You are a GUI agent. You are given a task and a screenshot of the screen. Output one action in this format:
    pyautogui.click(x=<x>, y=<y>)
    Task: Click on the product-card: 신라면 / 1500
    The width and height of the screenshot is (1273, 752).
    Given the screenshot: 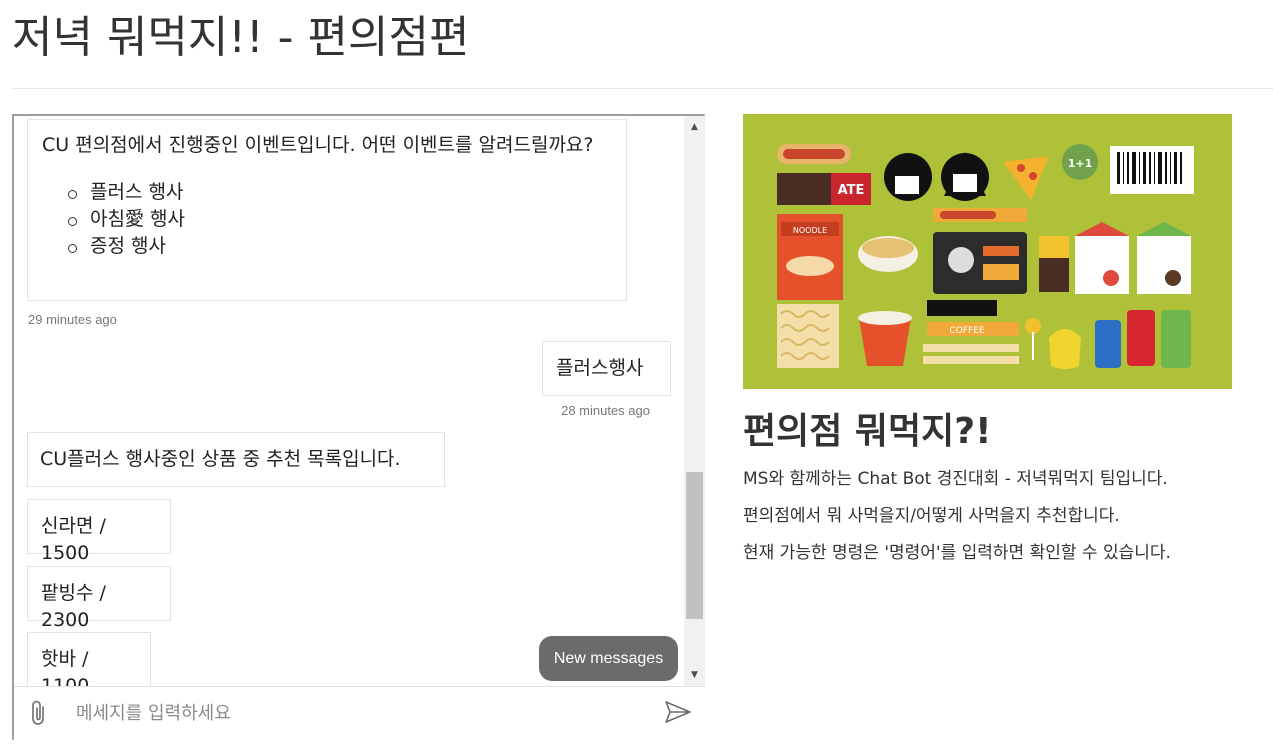 What is the action you would take?
    pyautogui.click(x=99, y=531)
    